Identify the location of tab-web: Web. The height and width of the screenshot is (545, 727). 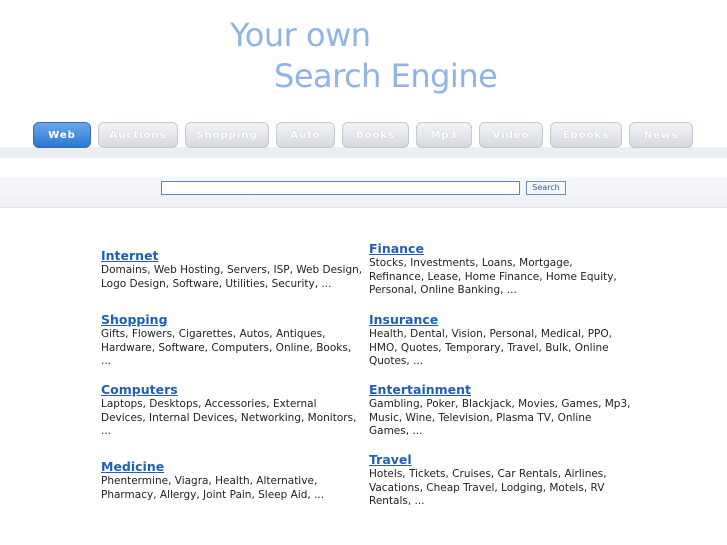
(62, 135).